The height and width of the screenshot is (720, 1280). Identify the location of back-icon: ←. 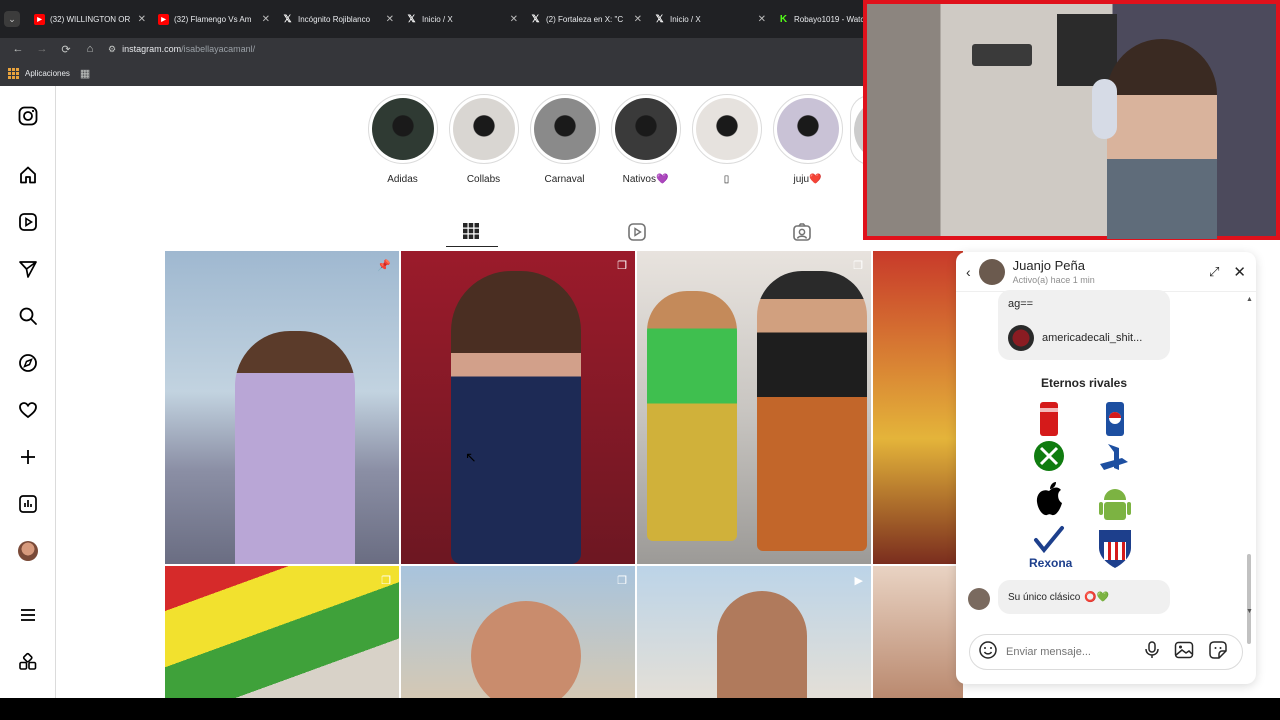
(18, 49).